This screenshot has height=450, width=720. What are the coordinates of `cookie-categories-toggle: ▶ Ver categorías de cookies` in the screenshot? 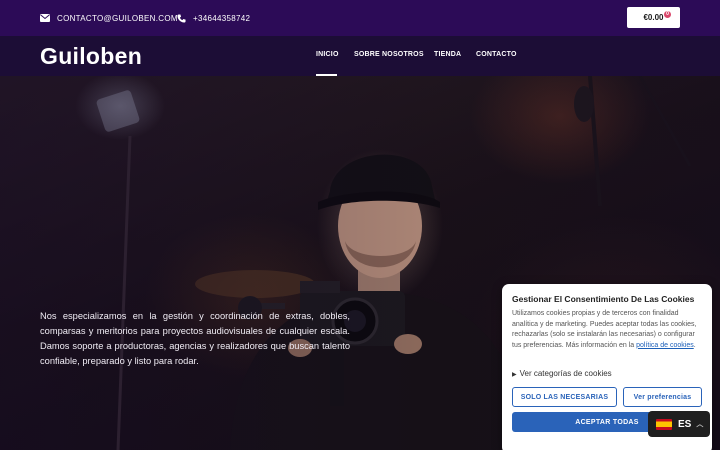 It's located at (562, 373).